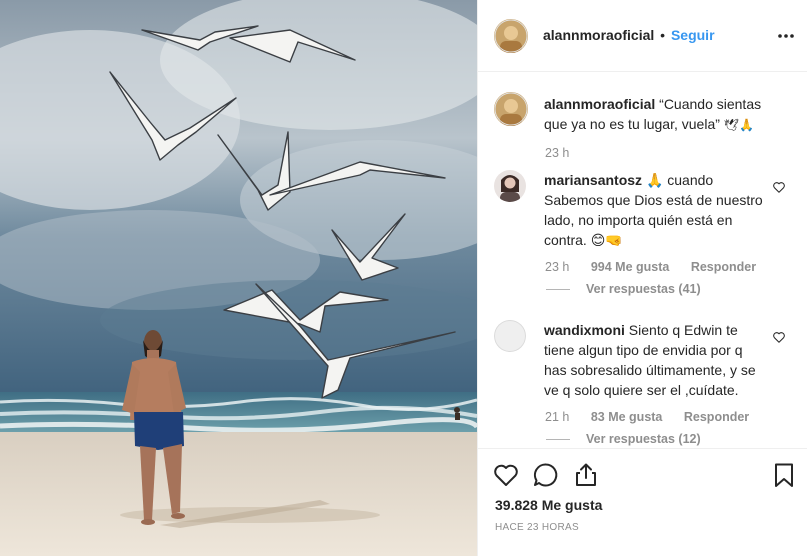  Describe the element at coordinates (786, 36) in the screenshot. I see `more-dots-icon` at that location.